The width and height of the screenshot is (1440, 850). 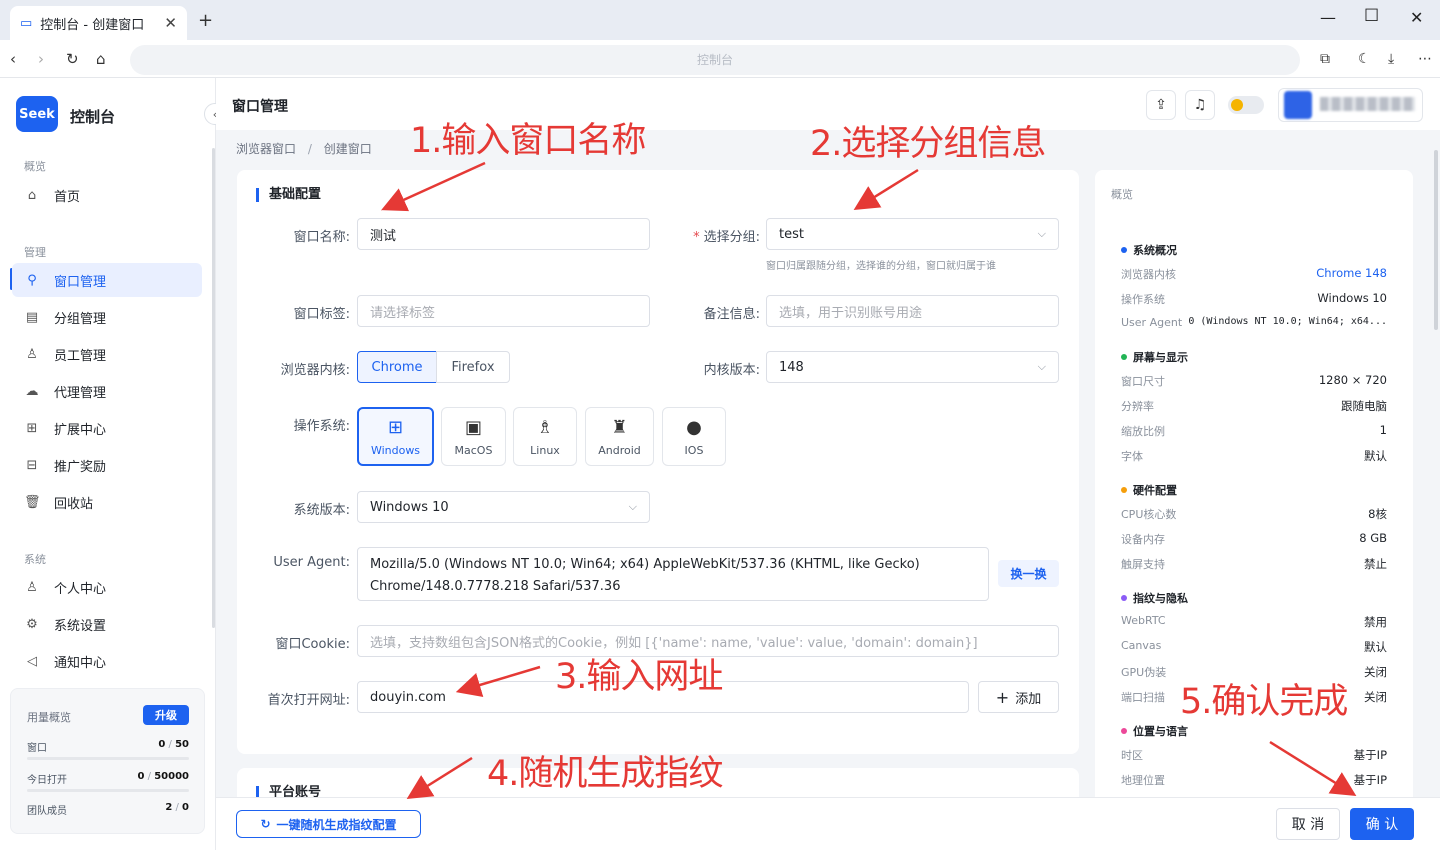 What do you see at coordinates (1254, 514) in the screenshot?
I see `overview-row: CPU核心数 8核` at bounding box center [1254, 514].